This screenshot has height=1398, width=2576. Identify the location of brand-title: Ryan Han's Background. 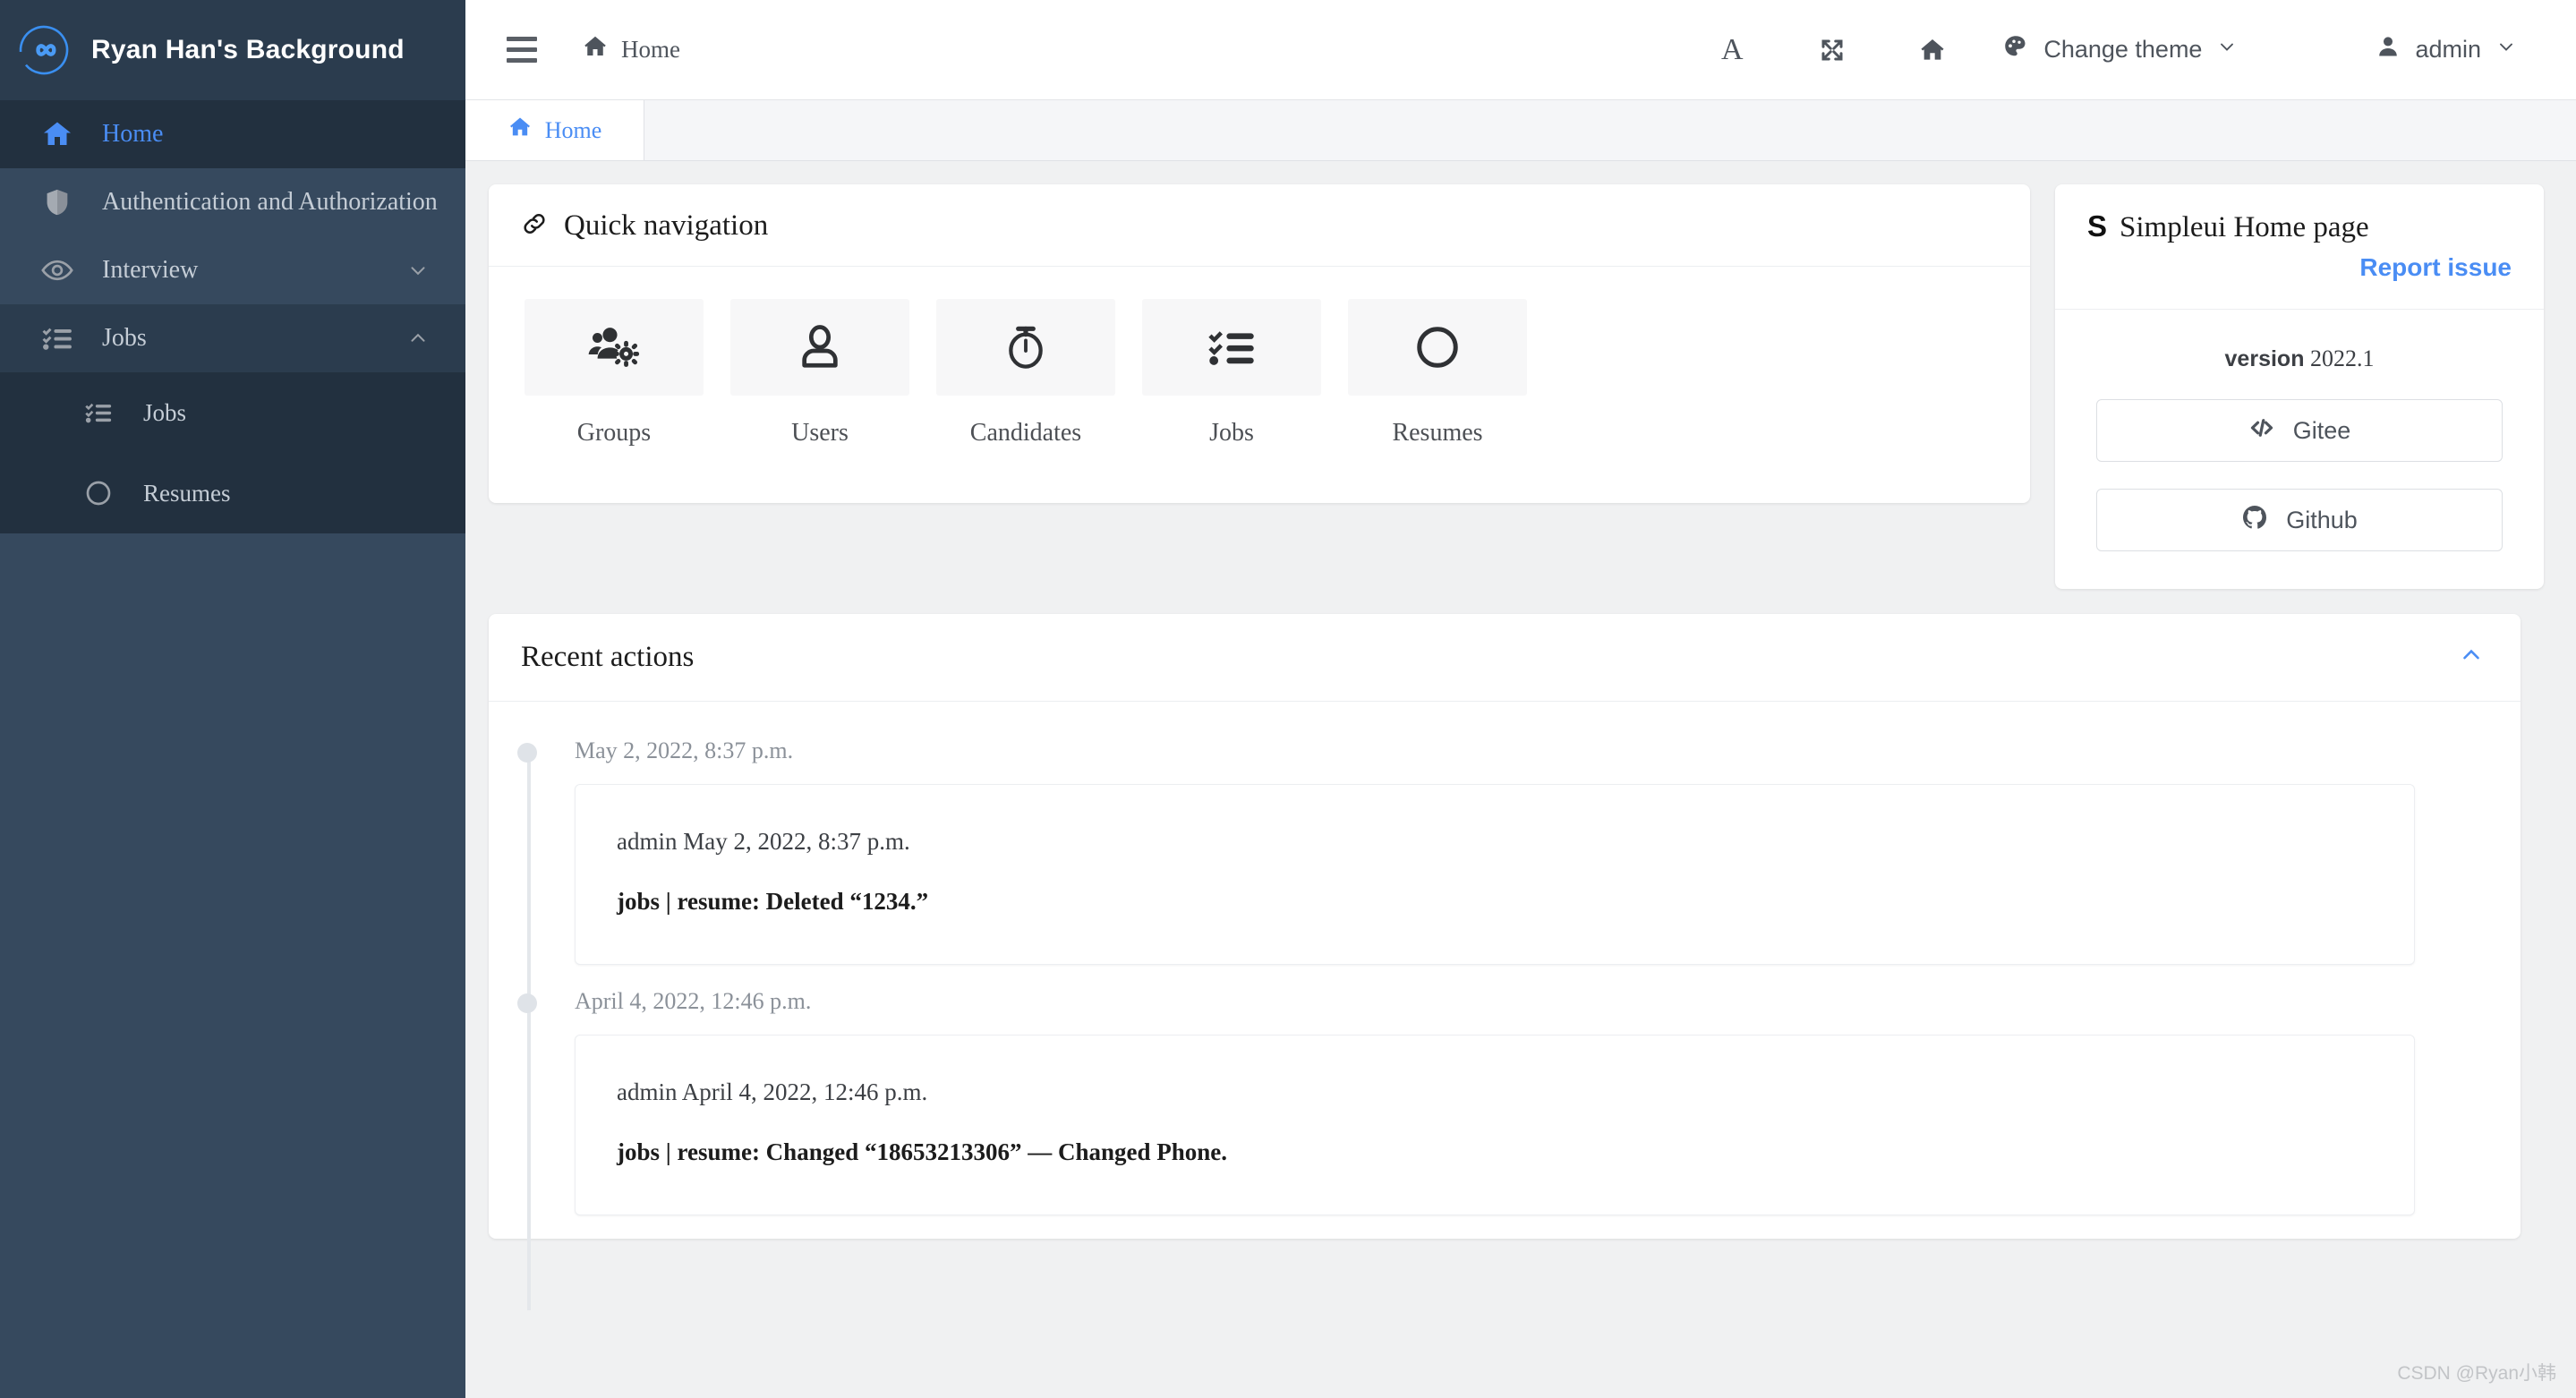
(248, 50).